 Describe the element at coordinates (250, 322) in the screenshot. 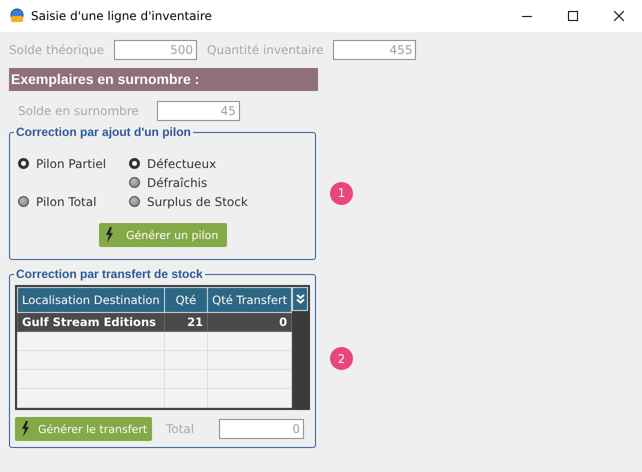

I see `table-cell: 0` at that location.